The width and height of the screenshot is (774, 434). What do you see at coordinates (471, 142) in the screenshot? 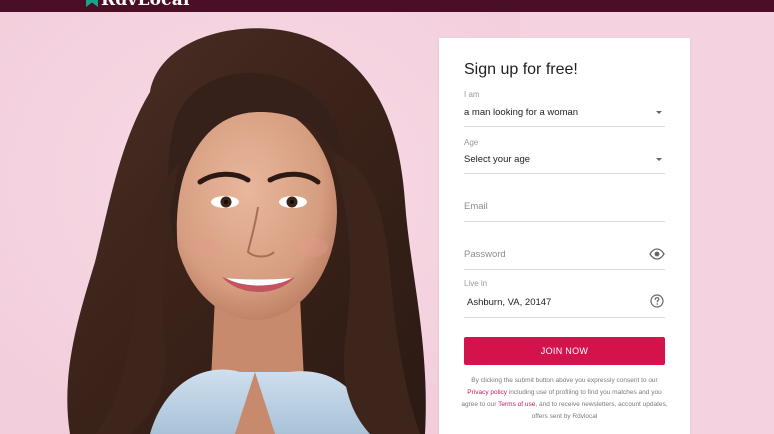
I see `age-label: Age` at bounding box center [471, 142].